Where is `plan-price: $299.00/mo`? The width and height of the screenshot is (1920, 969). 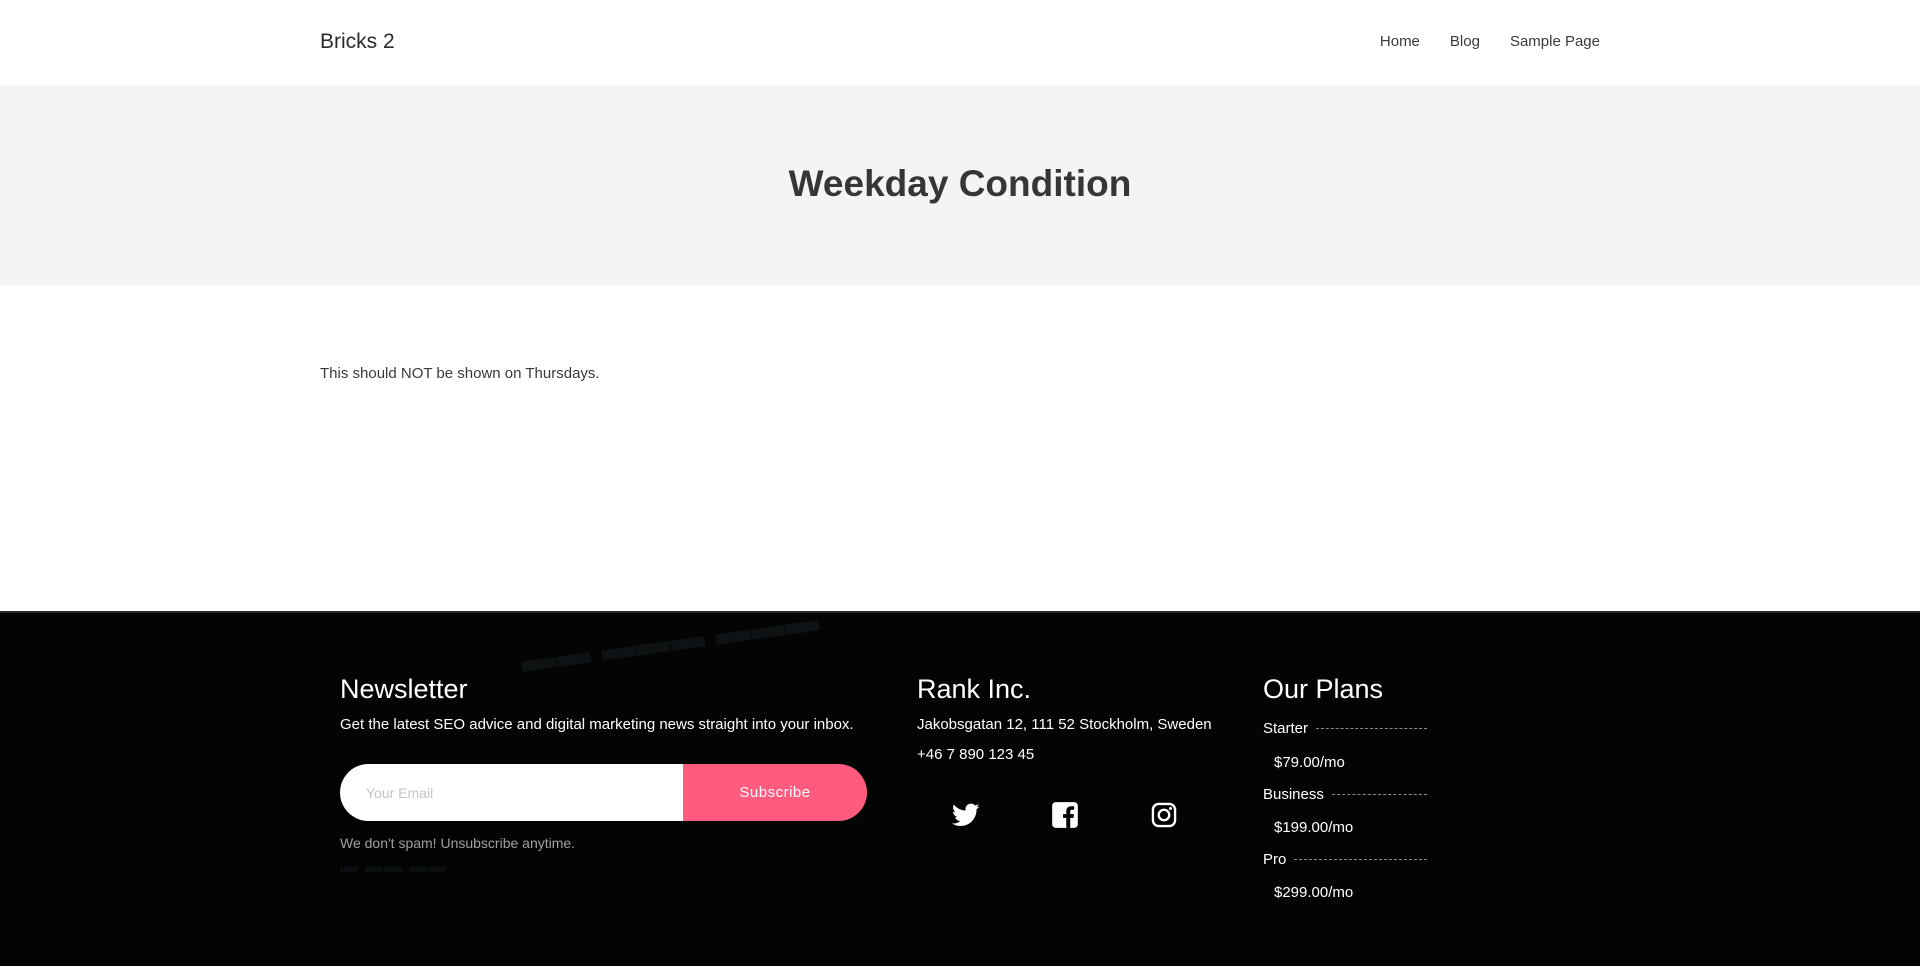
plan-price: $299.00/mo is located at coordinates (1314, 892).